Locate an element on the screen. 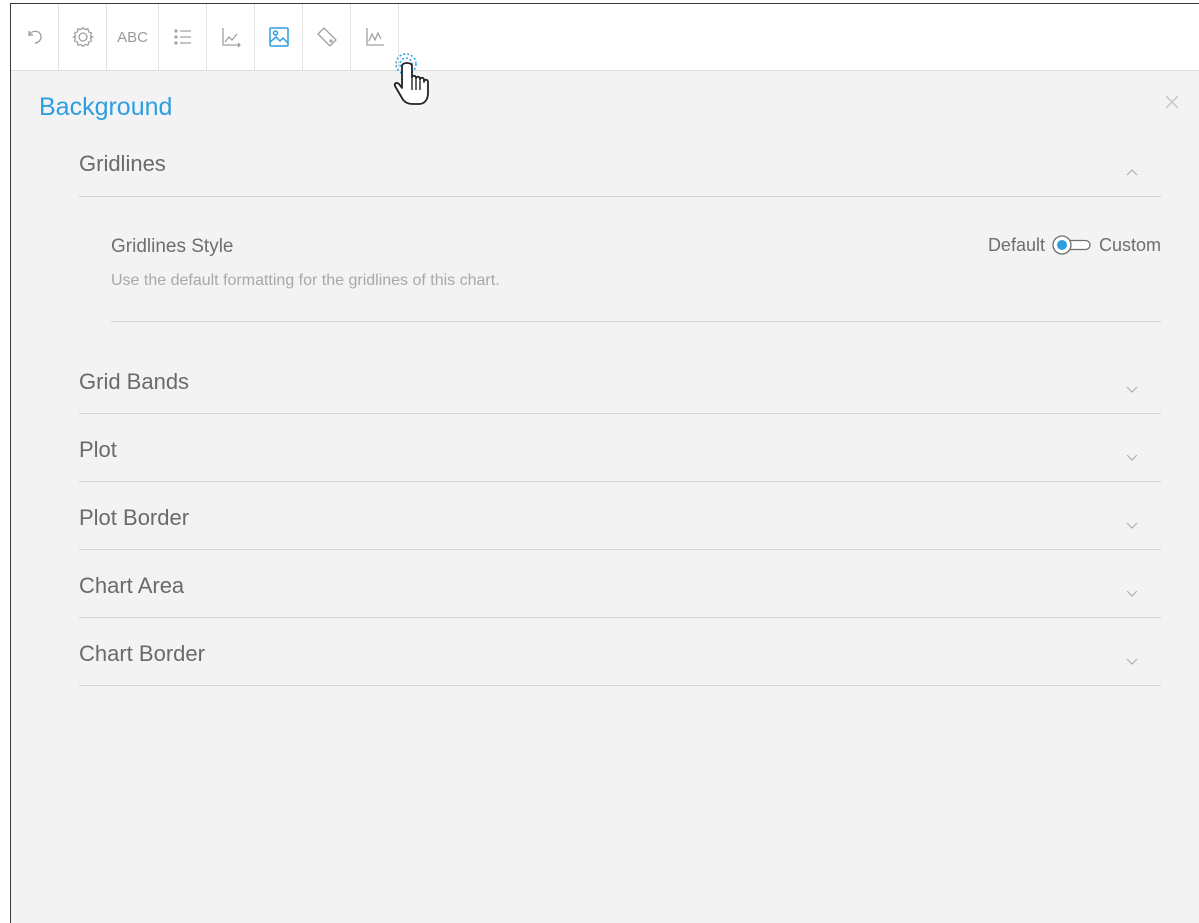 The height and width of the screenshot is (923, 1199). chevron-up-icon is located at coordinates (1132, 172).